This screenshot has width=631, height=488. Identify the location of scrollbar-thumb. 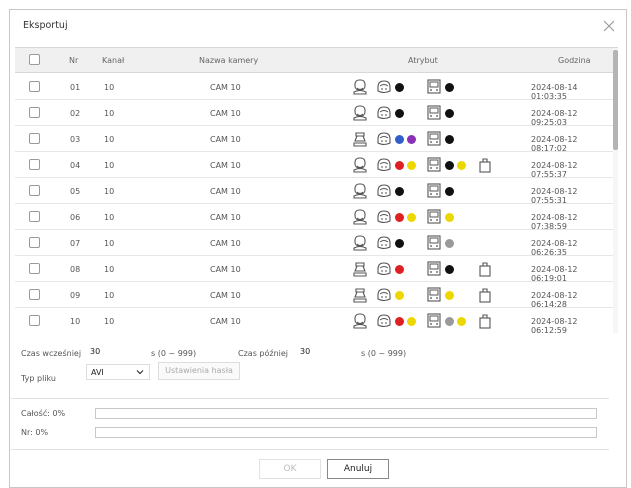
(615, 100).